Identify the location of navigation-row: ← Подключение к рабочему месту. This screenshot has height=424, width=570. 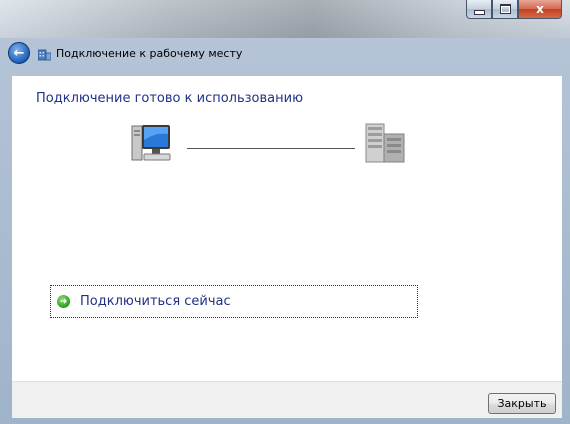
(125, 53).